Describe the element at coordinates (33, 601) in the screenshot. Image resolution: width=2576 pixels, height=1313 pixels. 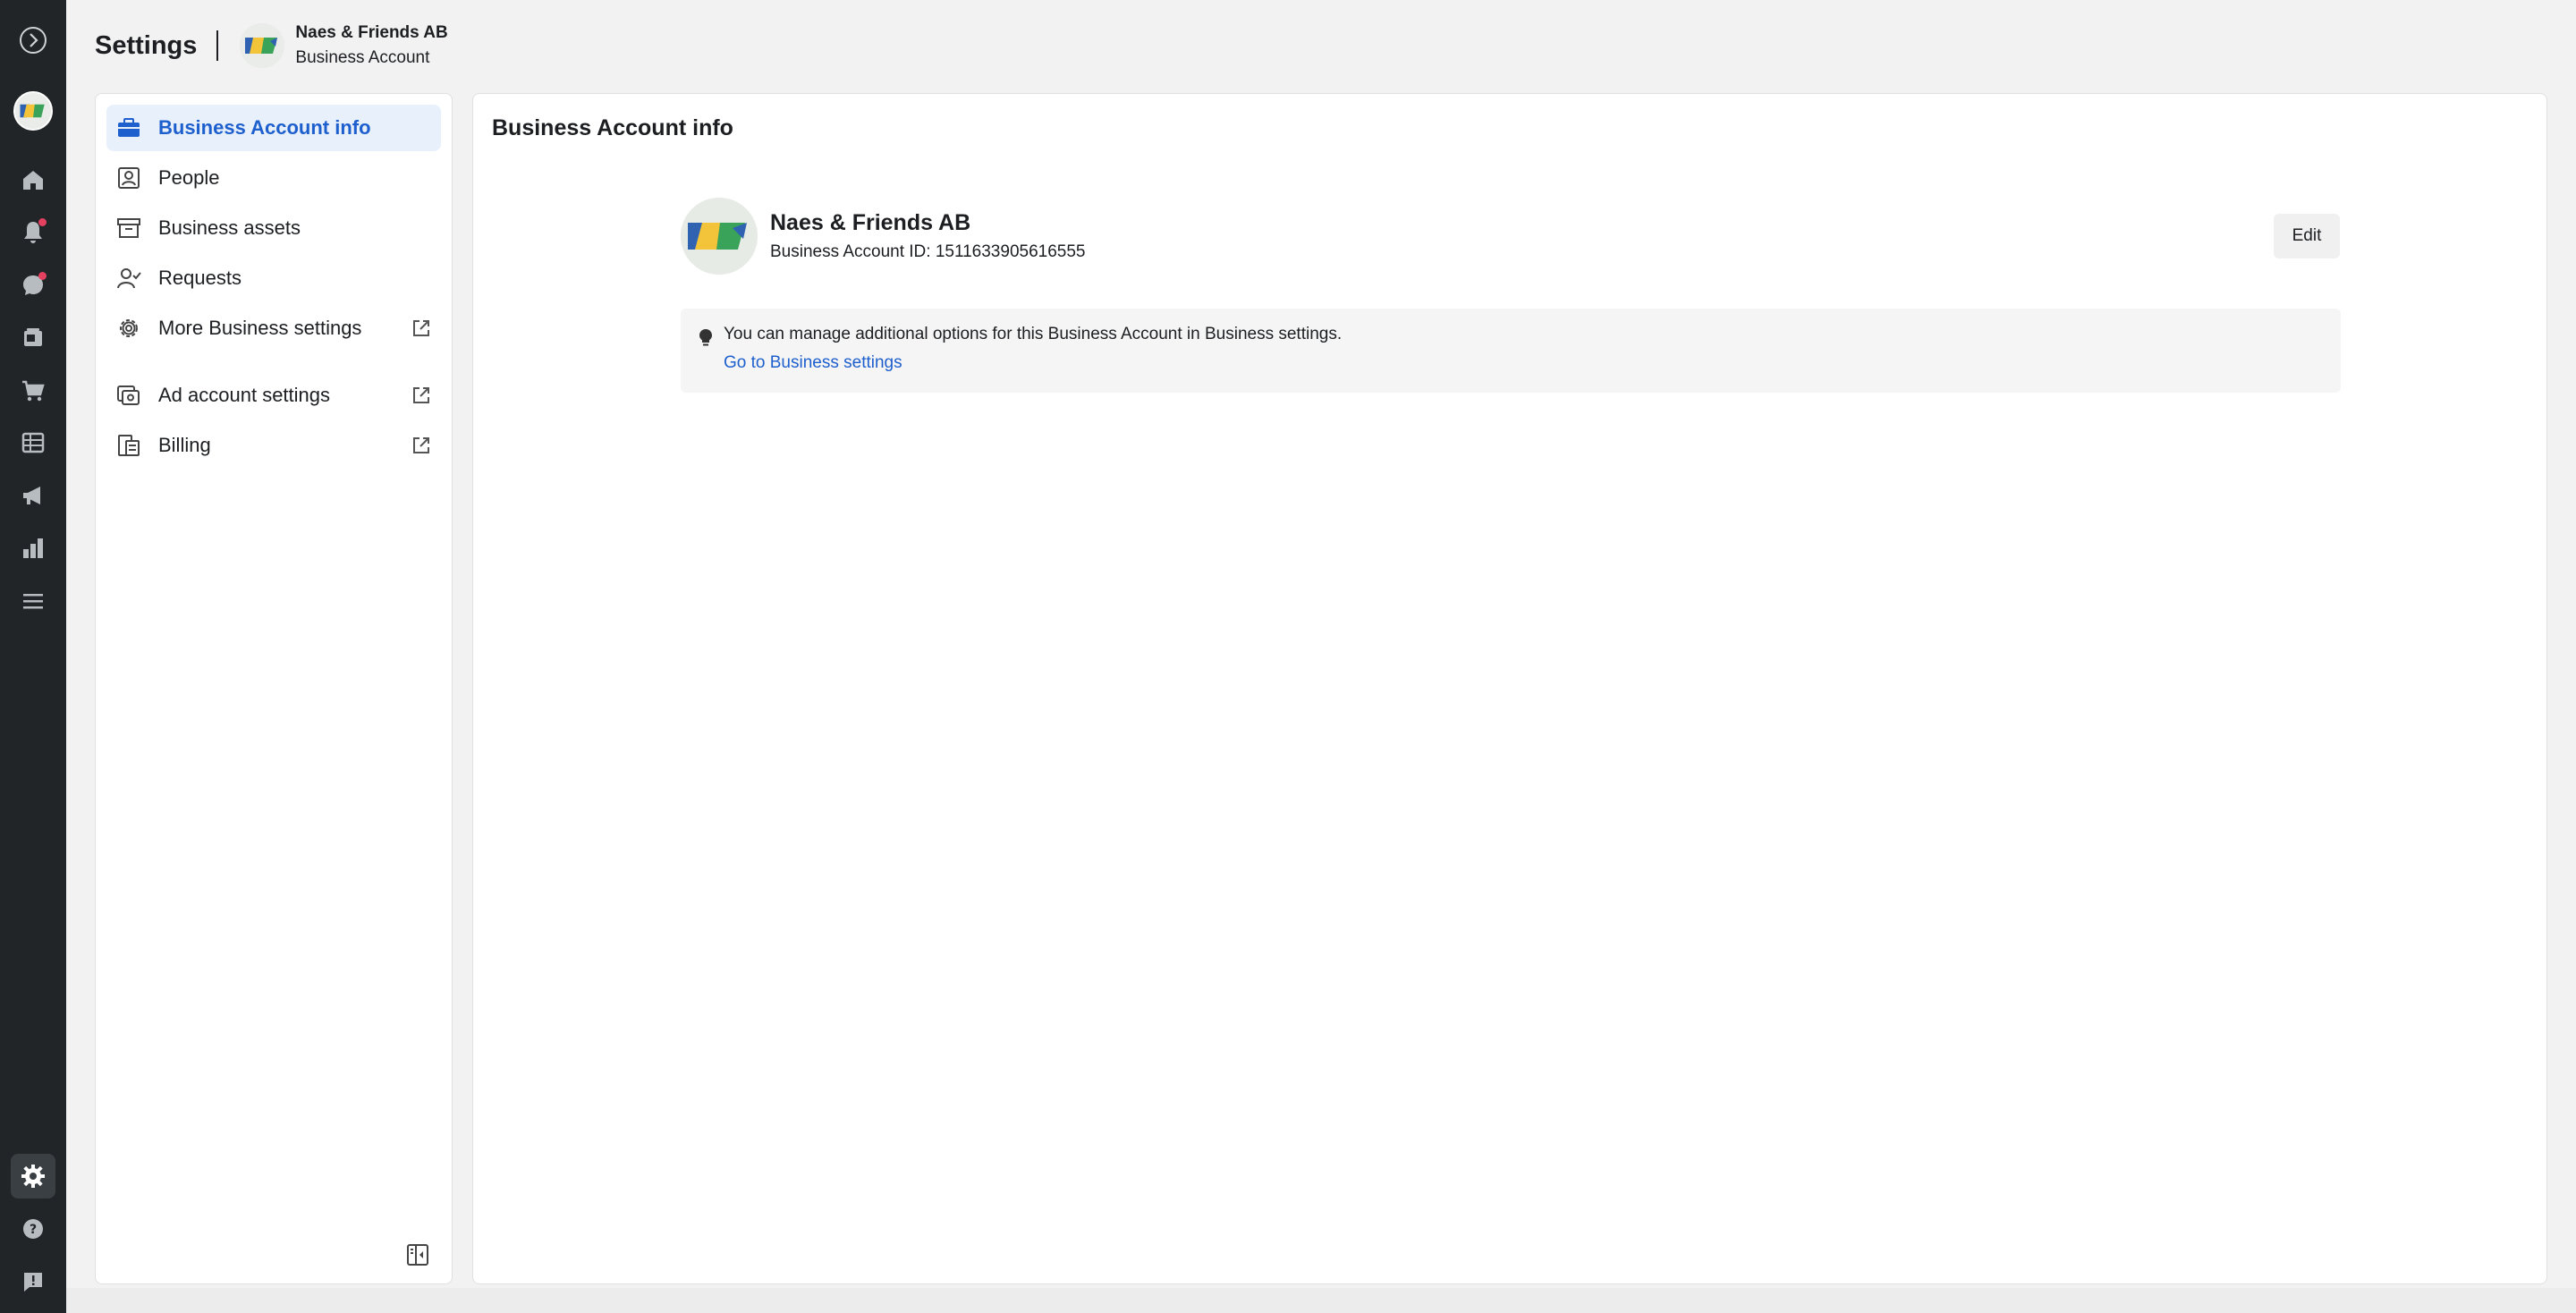
I see `menu-icon` at that location.